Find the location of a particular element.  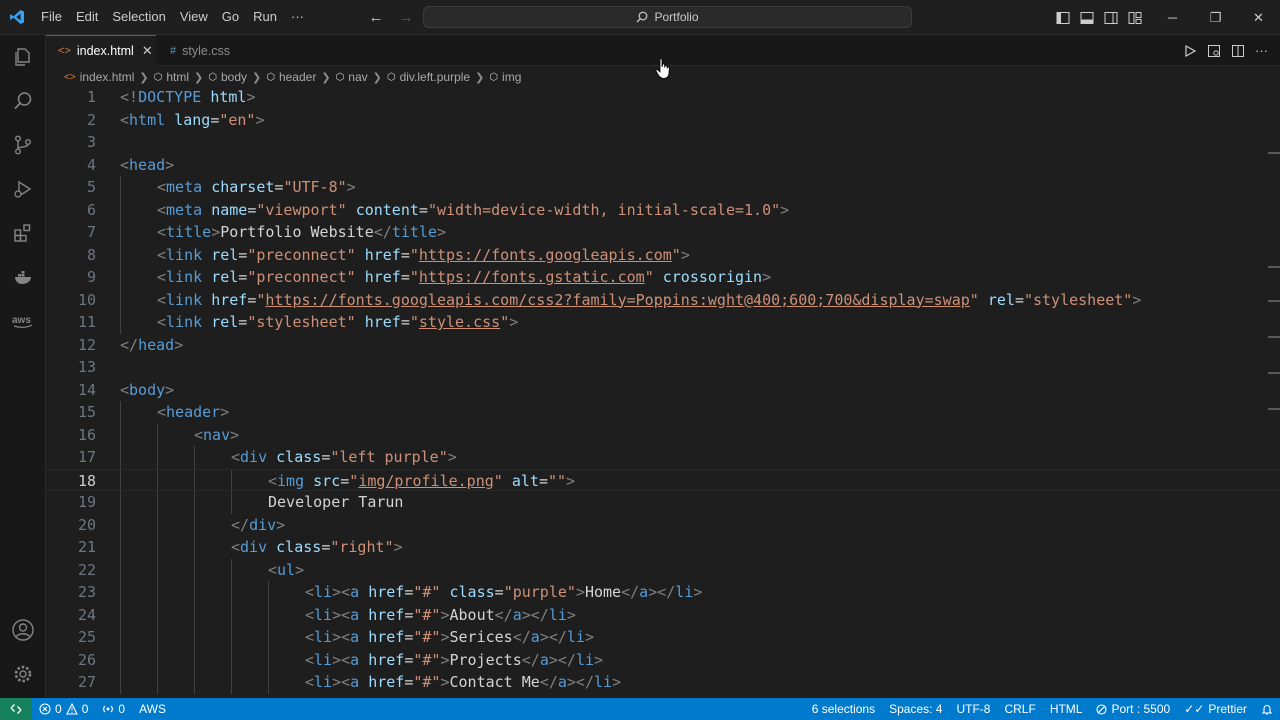

eol-status: CRLF is located at coordinates (1019, 709).